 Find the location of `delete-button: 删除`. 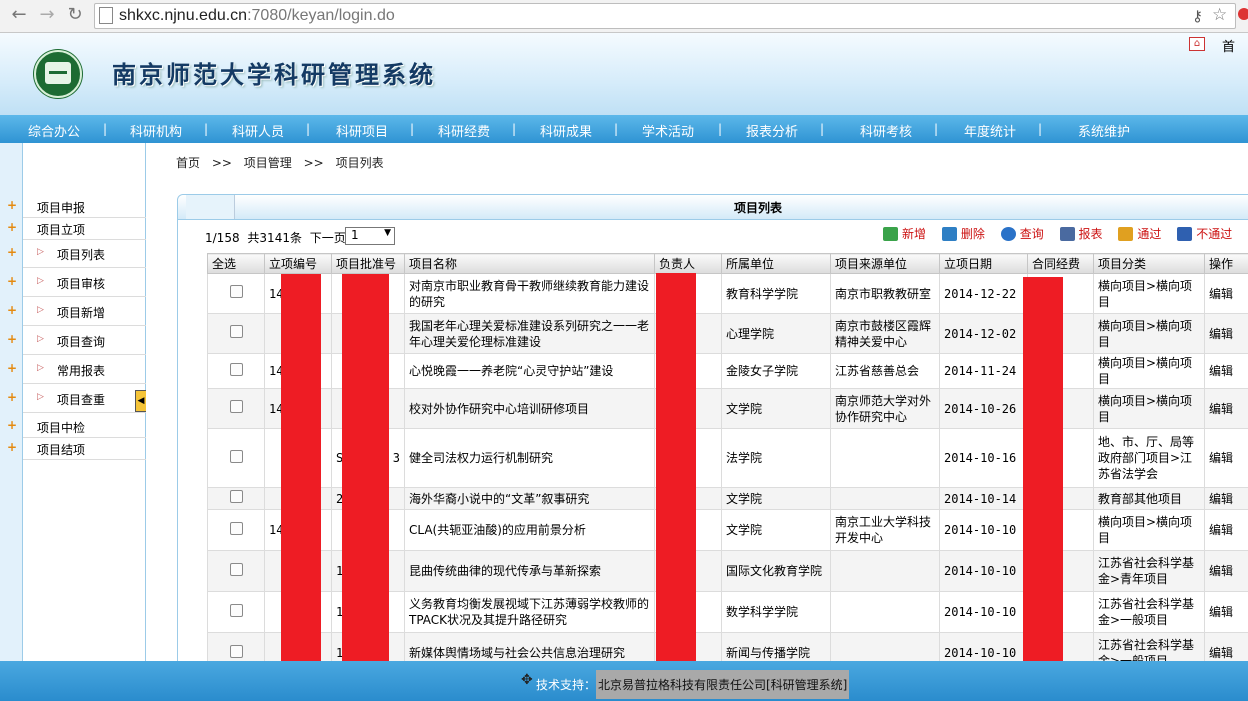

delete-button: 删除 is located at coordinates (963, 233).